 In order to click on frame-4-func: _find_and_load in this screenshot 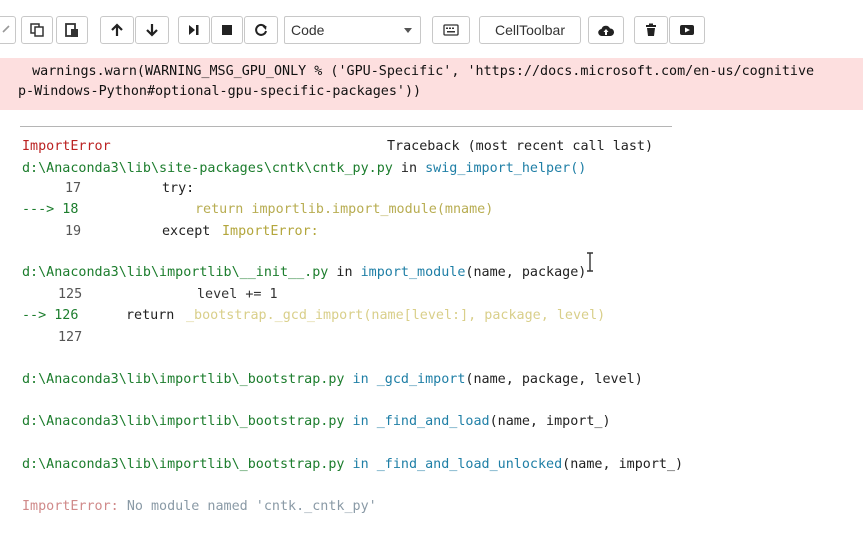, I will do `click(433, 421)`.